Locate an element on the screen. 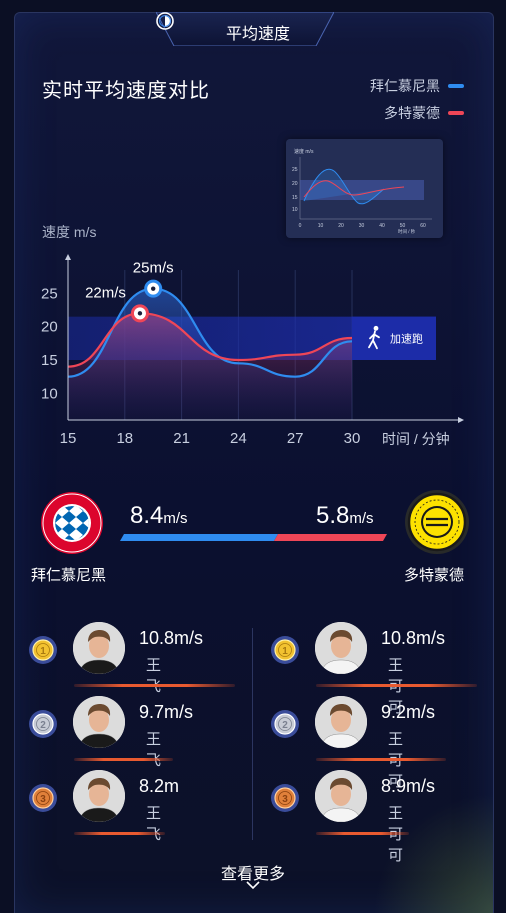 This screenshot has height=913, width=506. bayern-logo is located at coordinates (72, 525).